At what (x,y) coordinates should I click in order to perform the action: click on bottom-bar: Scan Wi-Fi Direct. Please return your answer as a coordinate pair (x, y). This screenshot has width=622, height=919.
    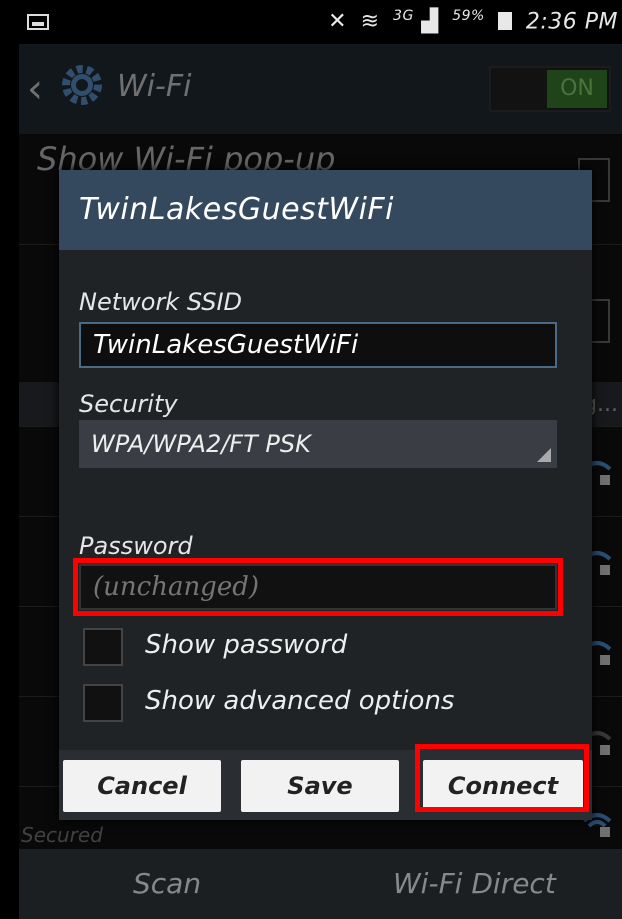
    Looking at the image, I should click on (320, 884).